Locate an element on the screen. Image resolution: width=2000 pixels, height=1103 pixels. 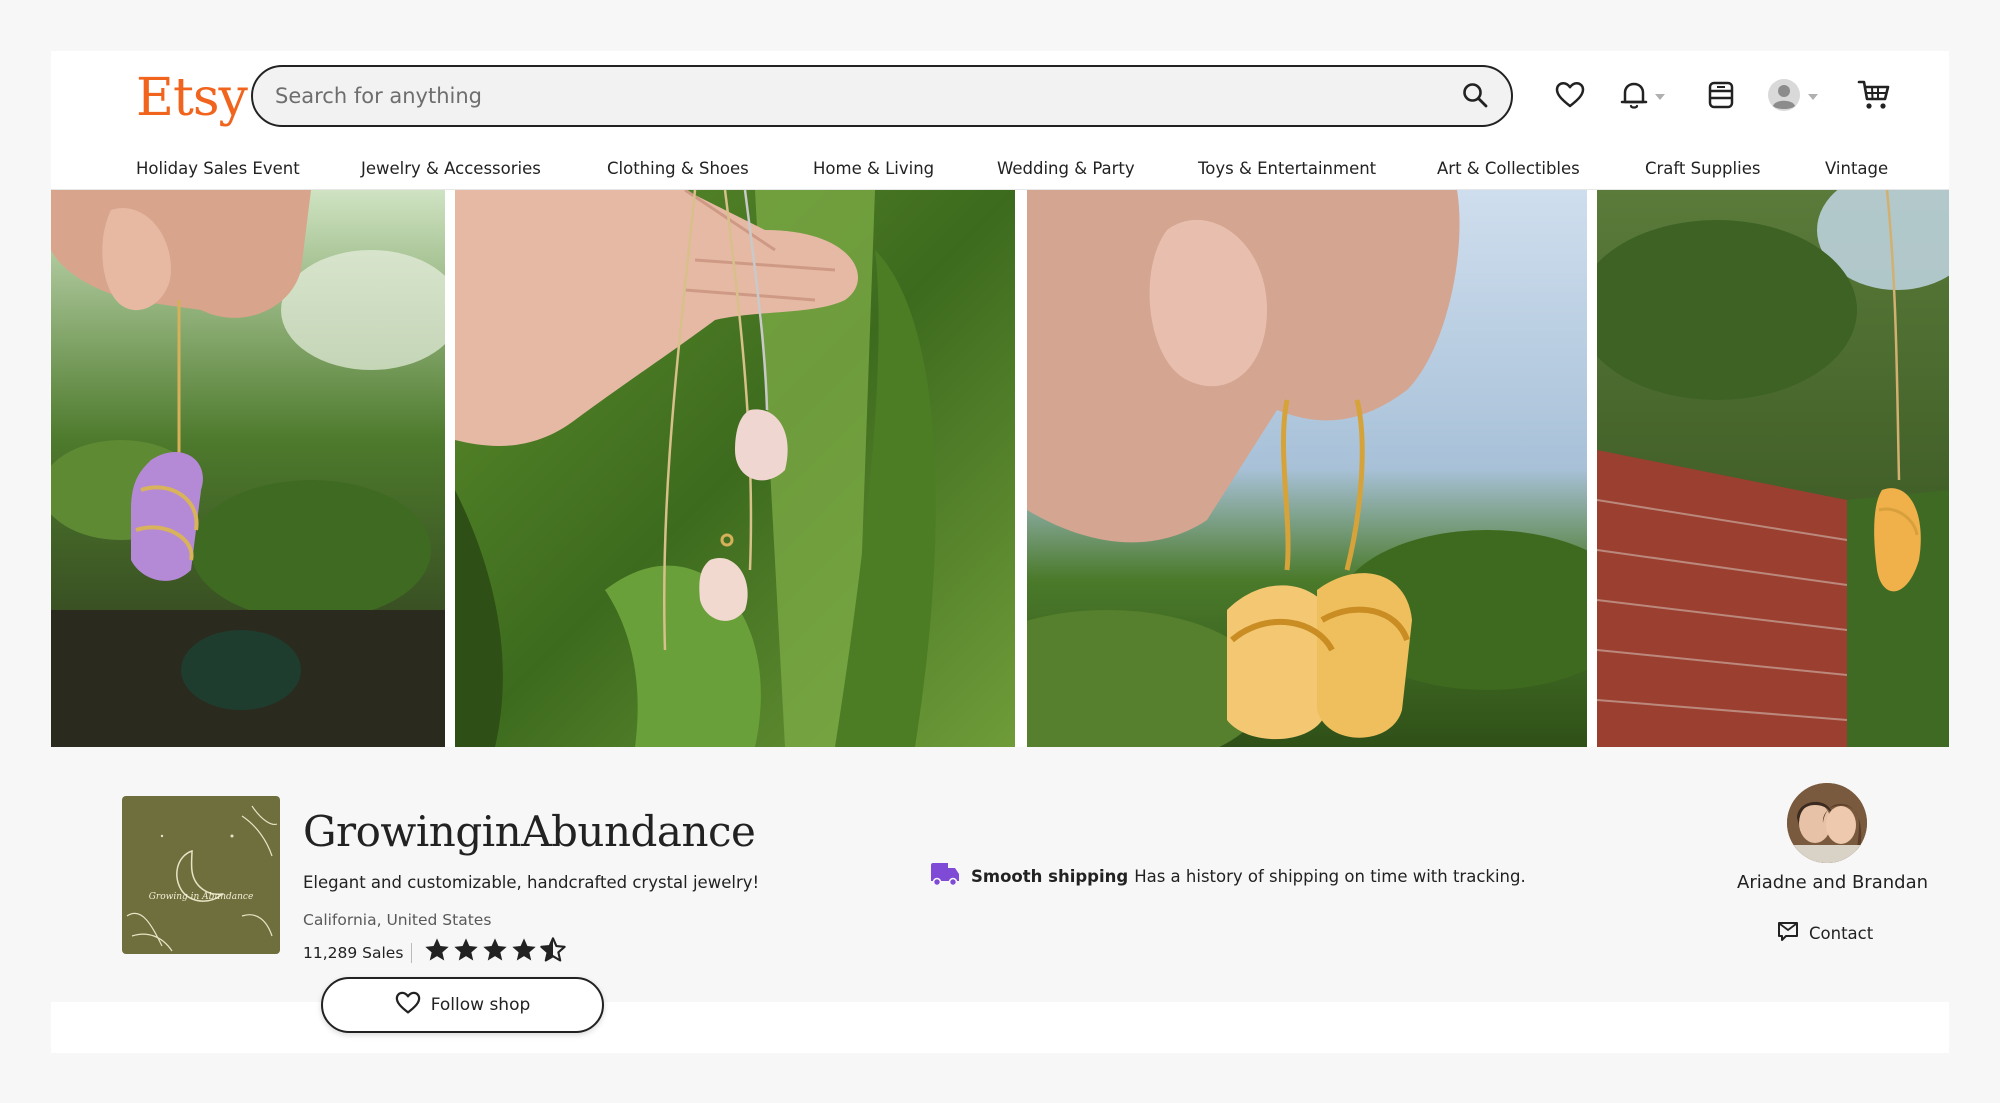
search-icon is located at coordinates (1475, 97).